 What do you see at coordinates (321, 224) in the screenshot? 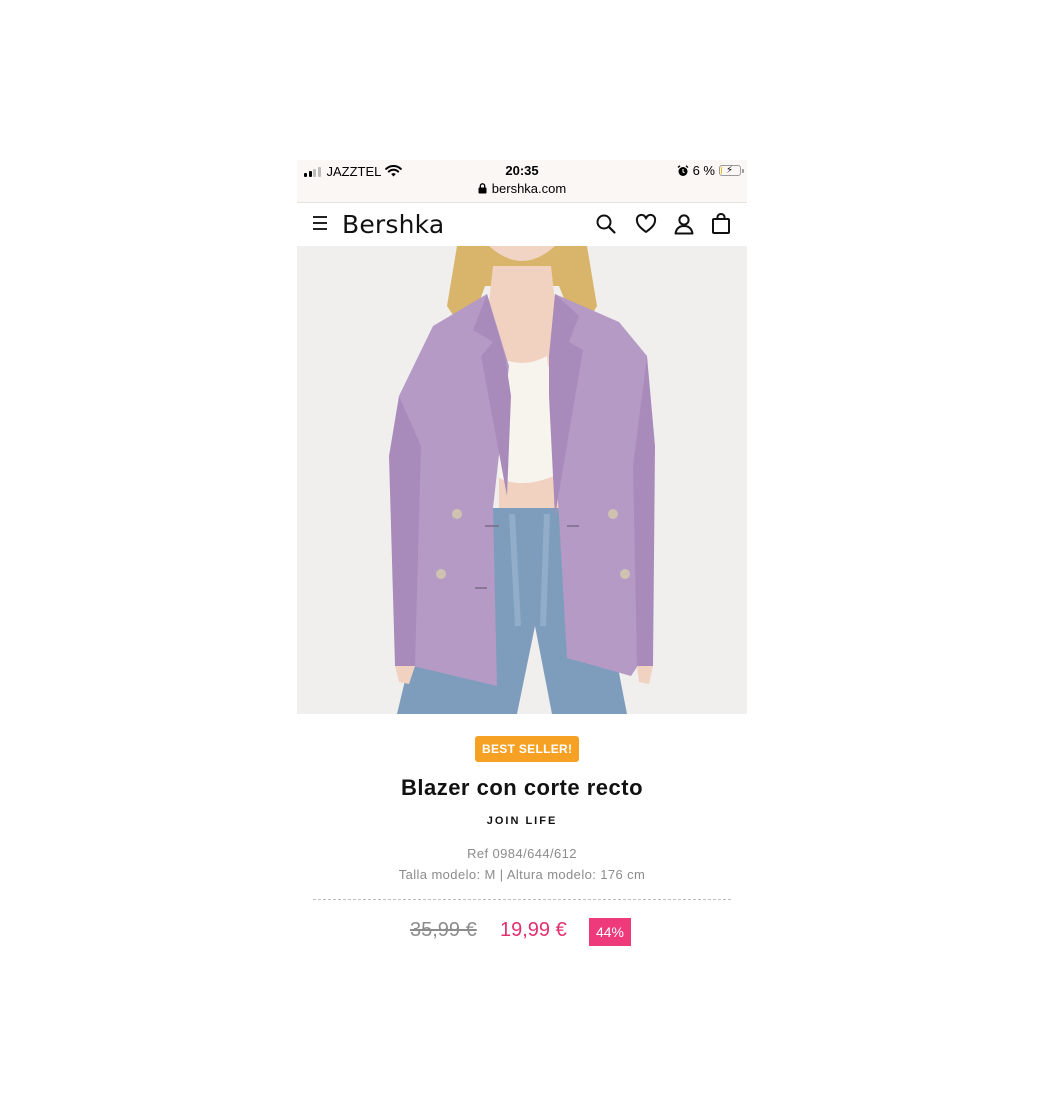
I see `menu-icon` at bounding box center [321, 224].